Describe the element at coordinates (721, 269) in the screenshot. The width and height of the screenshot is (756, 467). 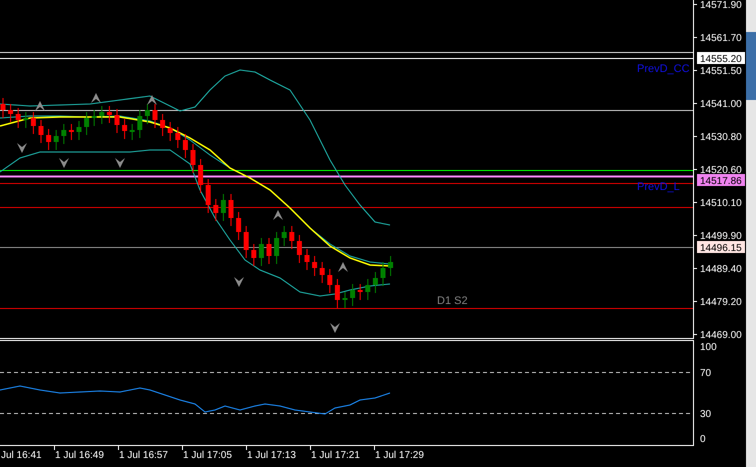
I see `price-label: 14489.40` at that location.